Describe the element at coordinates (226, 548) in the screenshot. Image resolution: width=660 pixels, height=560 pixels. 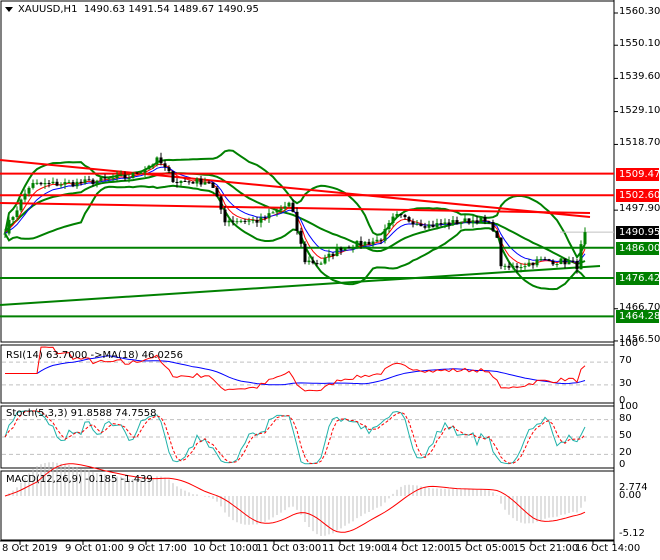
I see `time-axis-label: 10 Oct 10:00` at that location.